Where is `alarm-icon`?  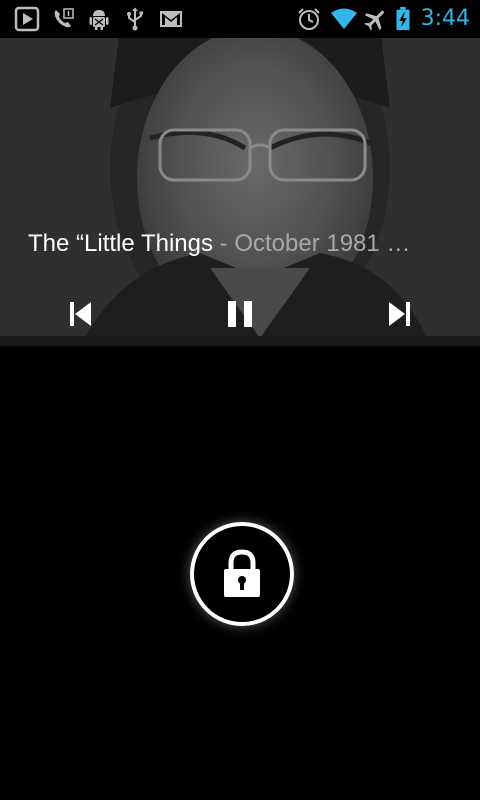
alarm-icon is located at coordinates (309, 19).